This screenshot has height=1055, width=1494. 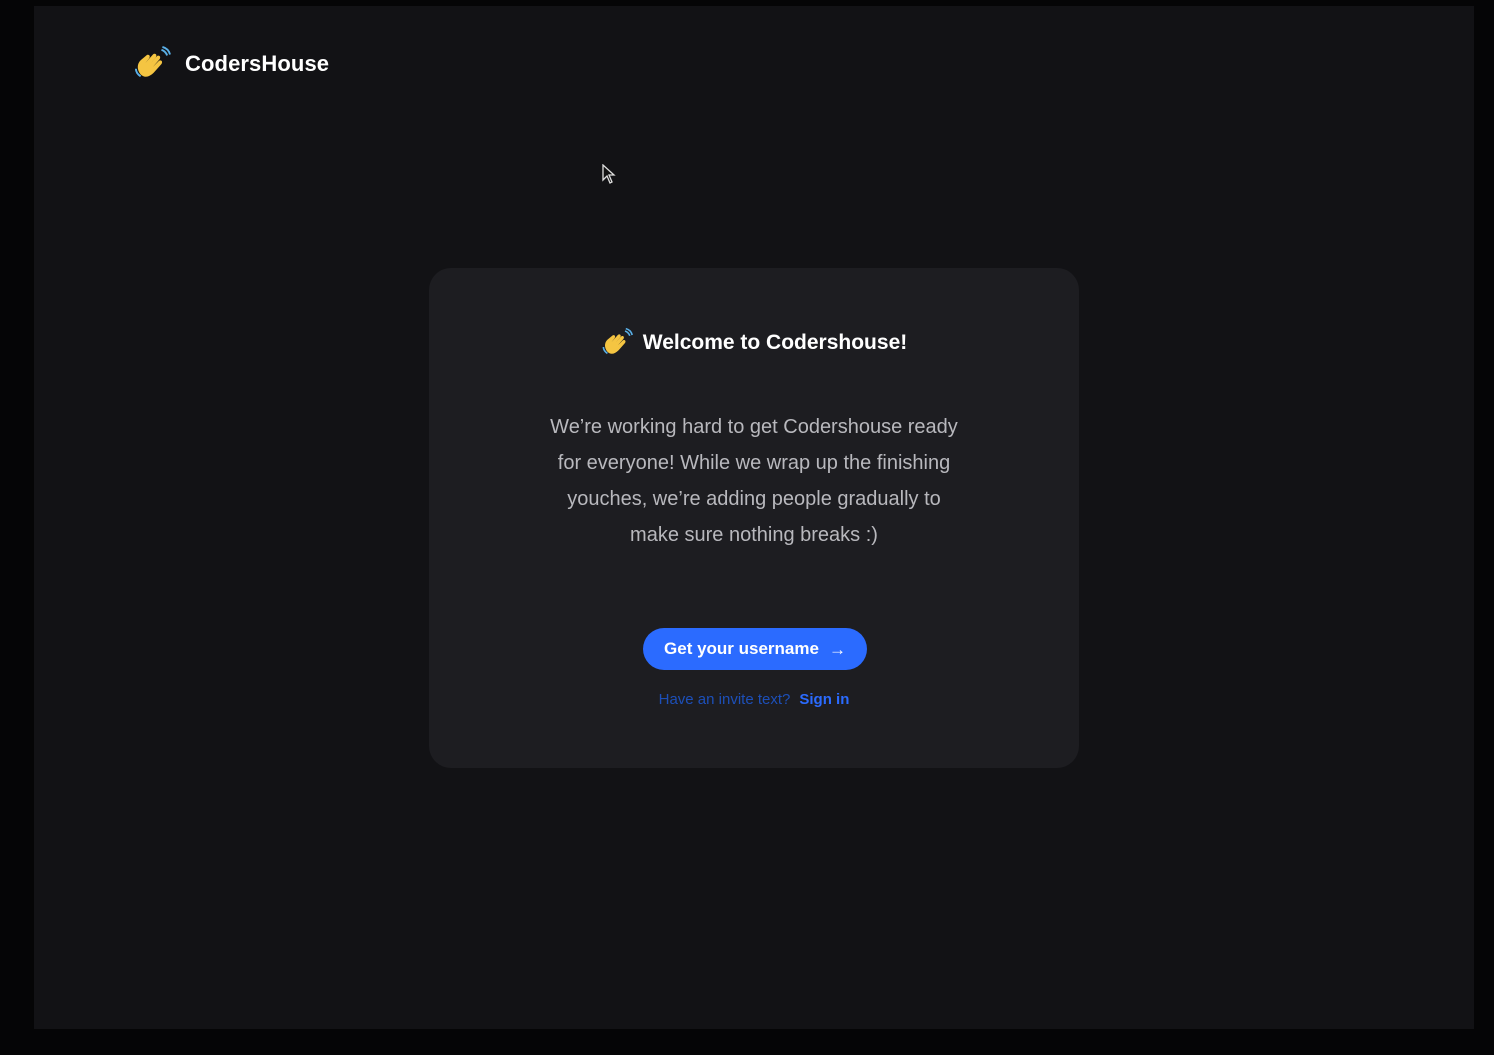 What do you see at coordinates (257, 63) in the screenshot?
I see `brand-name: CodersHouse` at bounding box center [257, 63].